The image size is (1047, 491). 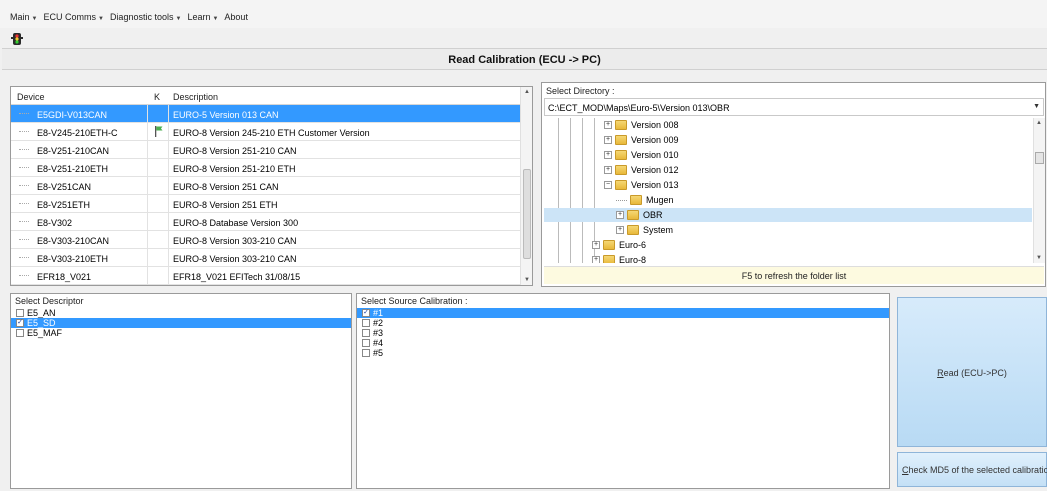 I want to click on directory-label: Select Directory :, so click(x=580, y=91).